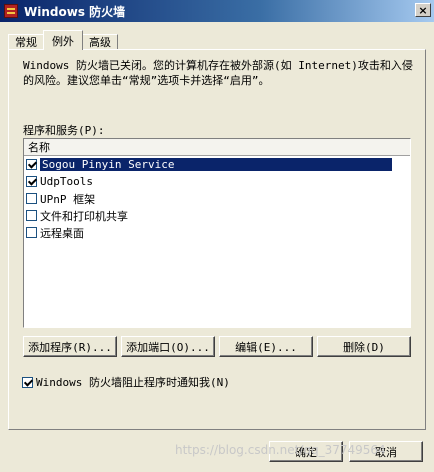  I want to click on list-item-label: Sogou Pinyin Service, so click(216, 164).